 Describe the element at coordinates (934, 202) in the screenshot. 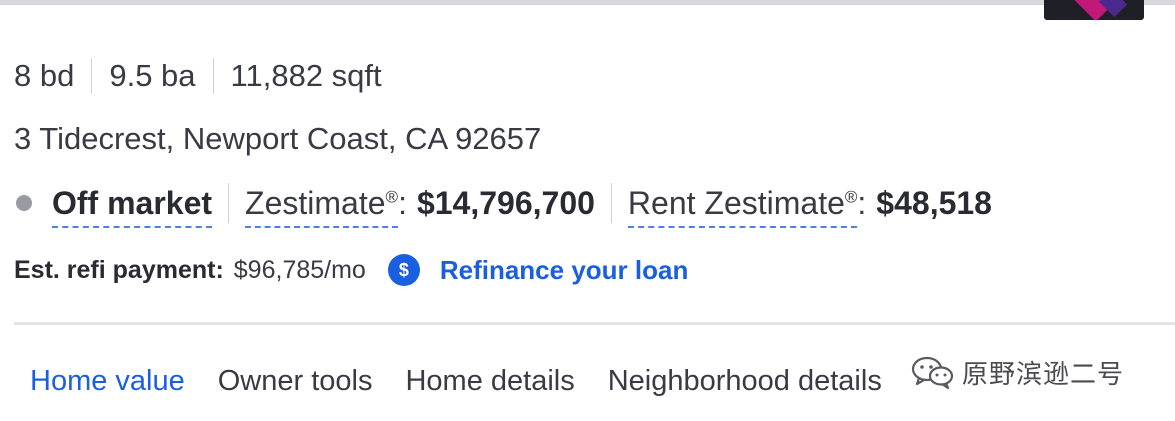

I see `rent-zestimate-value: $48,518` at that location.